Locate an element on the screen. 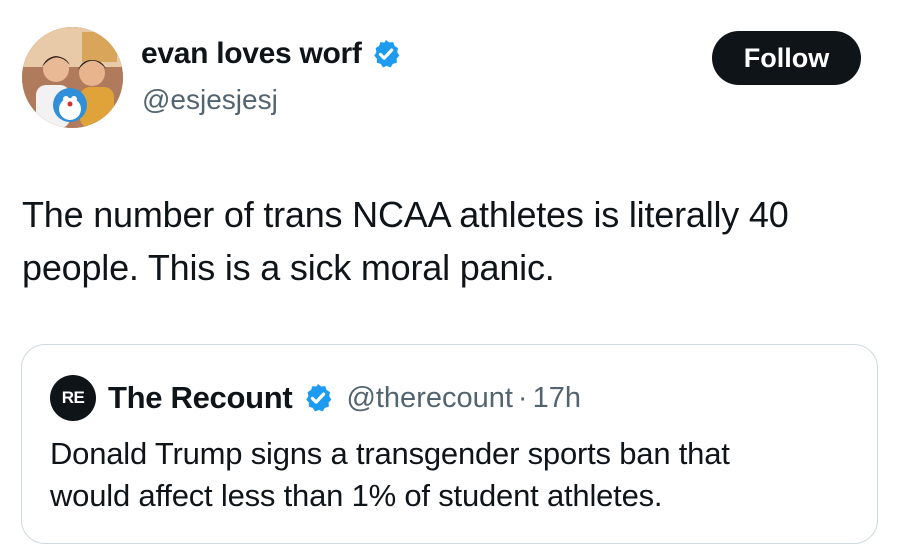 This screenshot has height=544, width=900. avatar-image is located at coordinates (72, 77).